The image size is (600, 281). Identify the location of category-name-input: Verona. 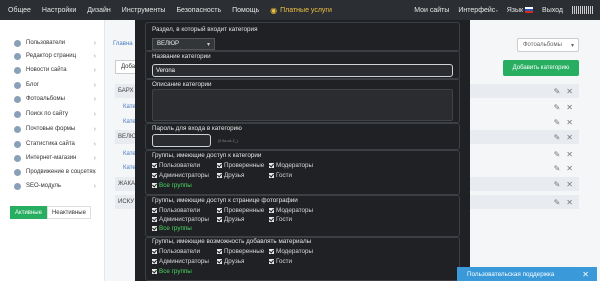
(302, 70).